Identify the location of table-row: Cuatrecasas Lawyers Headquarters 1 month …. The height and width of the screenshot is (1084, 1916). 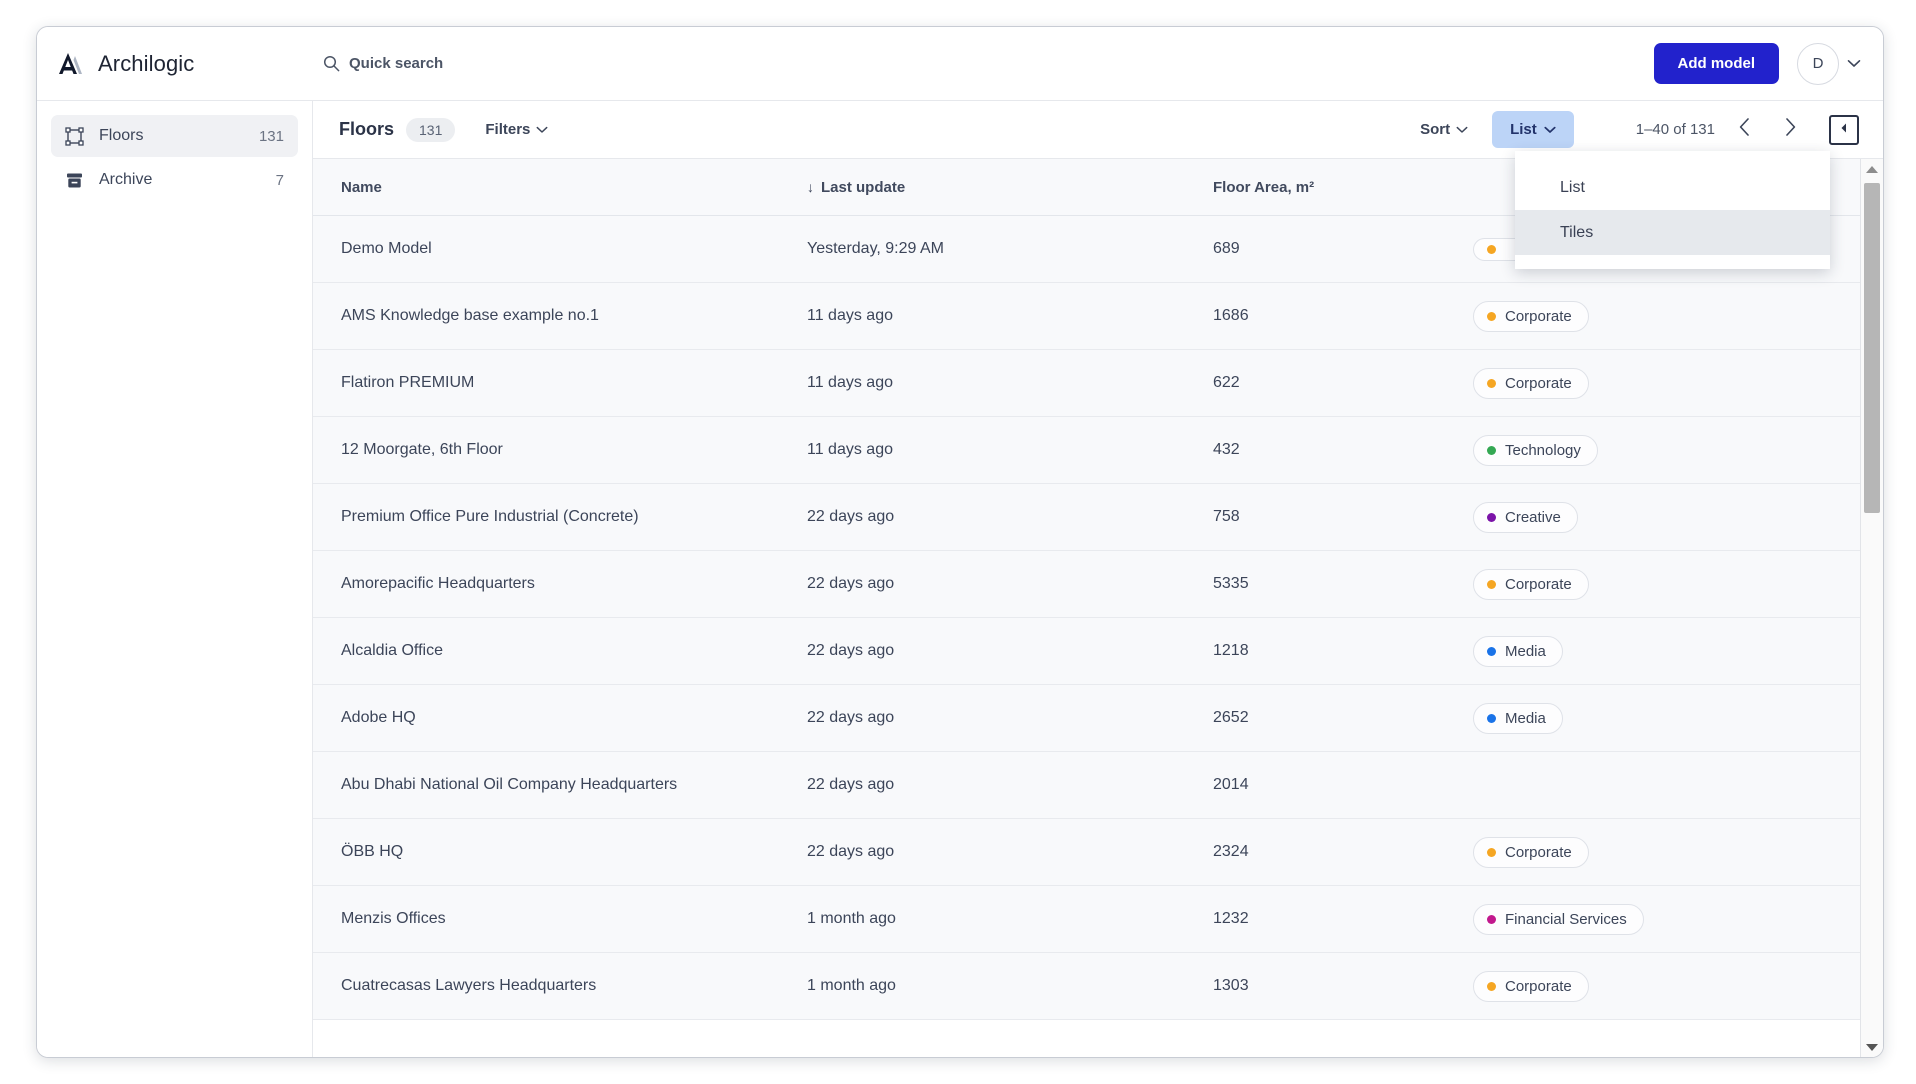
(1098, 986).